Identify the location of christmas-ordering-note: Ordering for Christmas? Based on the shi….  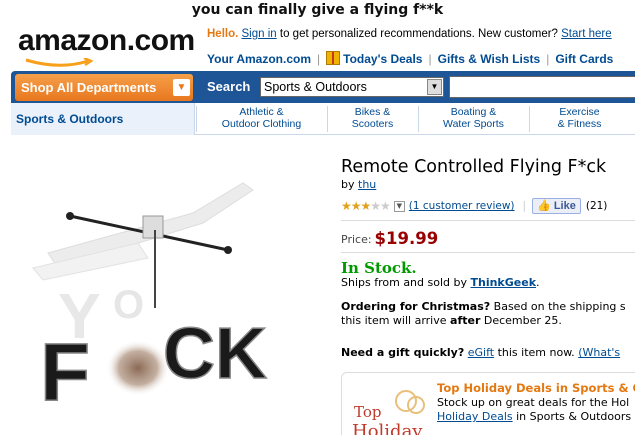
(483, 313).